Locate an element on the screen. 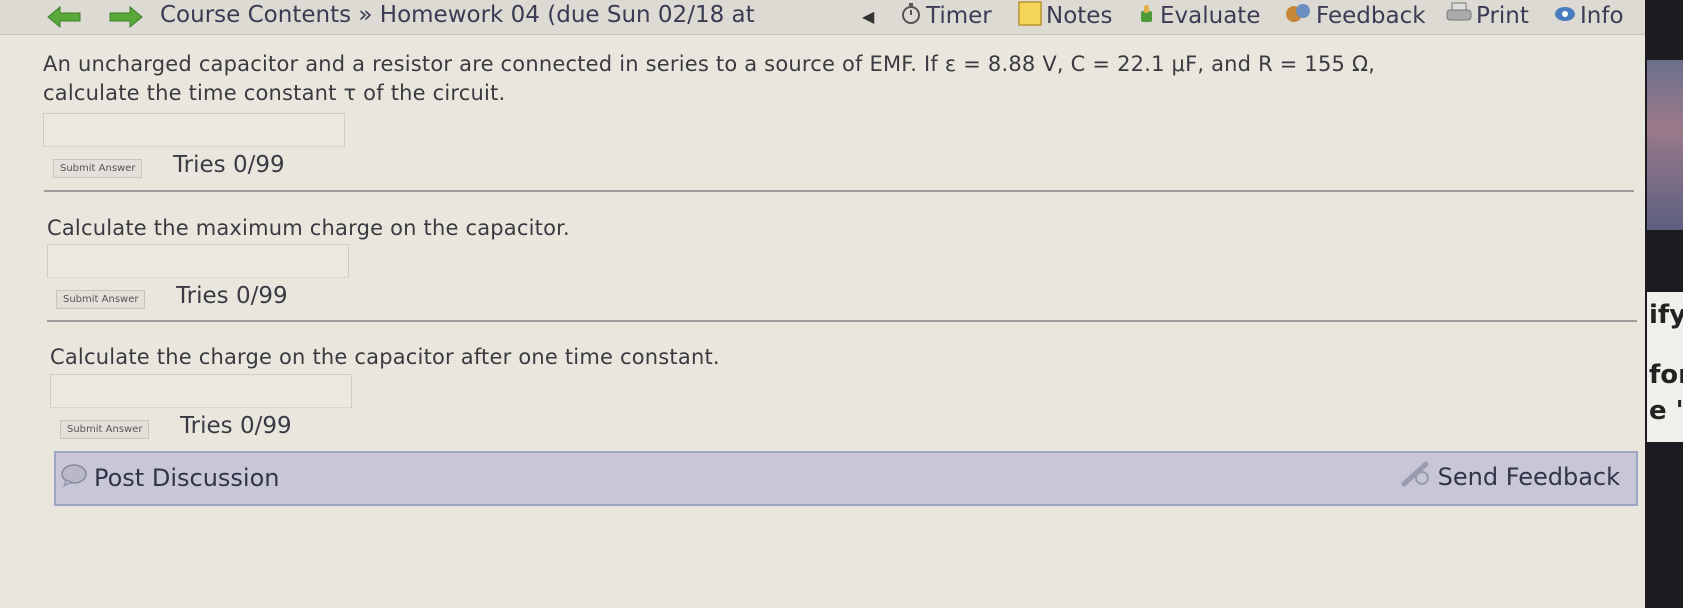 This screenshot has width=1683, height=608. tries-counter-1: Tries 0/99 is located at coordinates (229, 165).